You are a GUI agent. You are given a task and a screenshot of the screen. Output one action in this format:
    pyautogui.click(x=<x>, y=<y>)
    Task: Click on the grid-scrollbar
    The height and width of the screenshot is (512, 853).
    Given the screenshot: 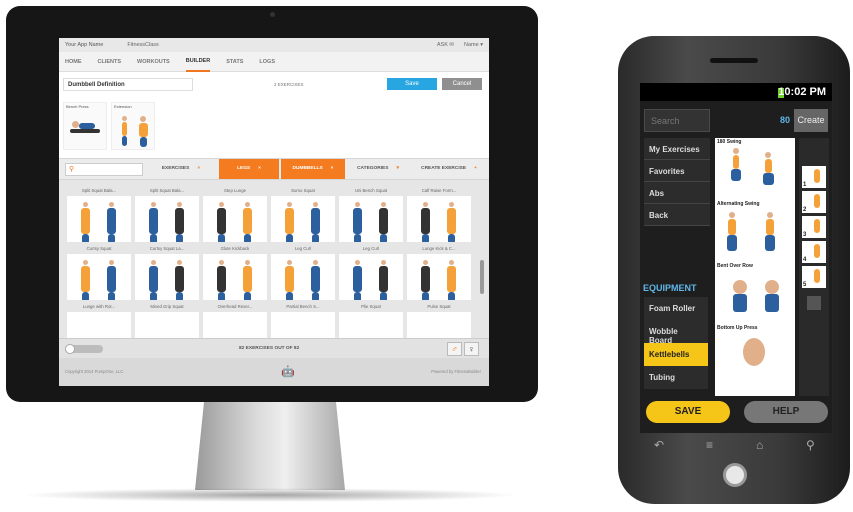 What is the action you would take?
    pyautogui.click(x=482, y=277)
    